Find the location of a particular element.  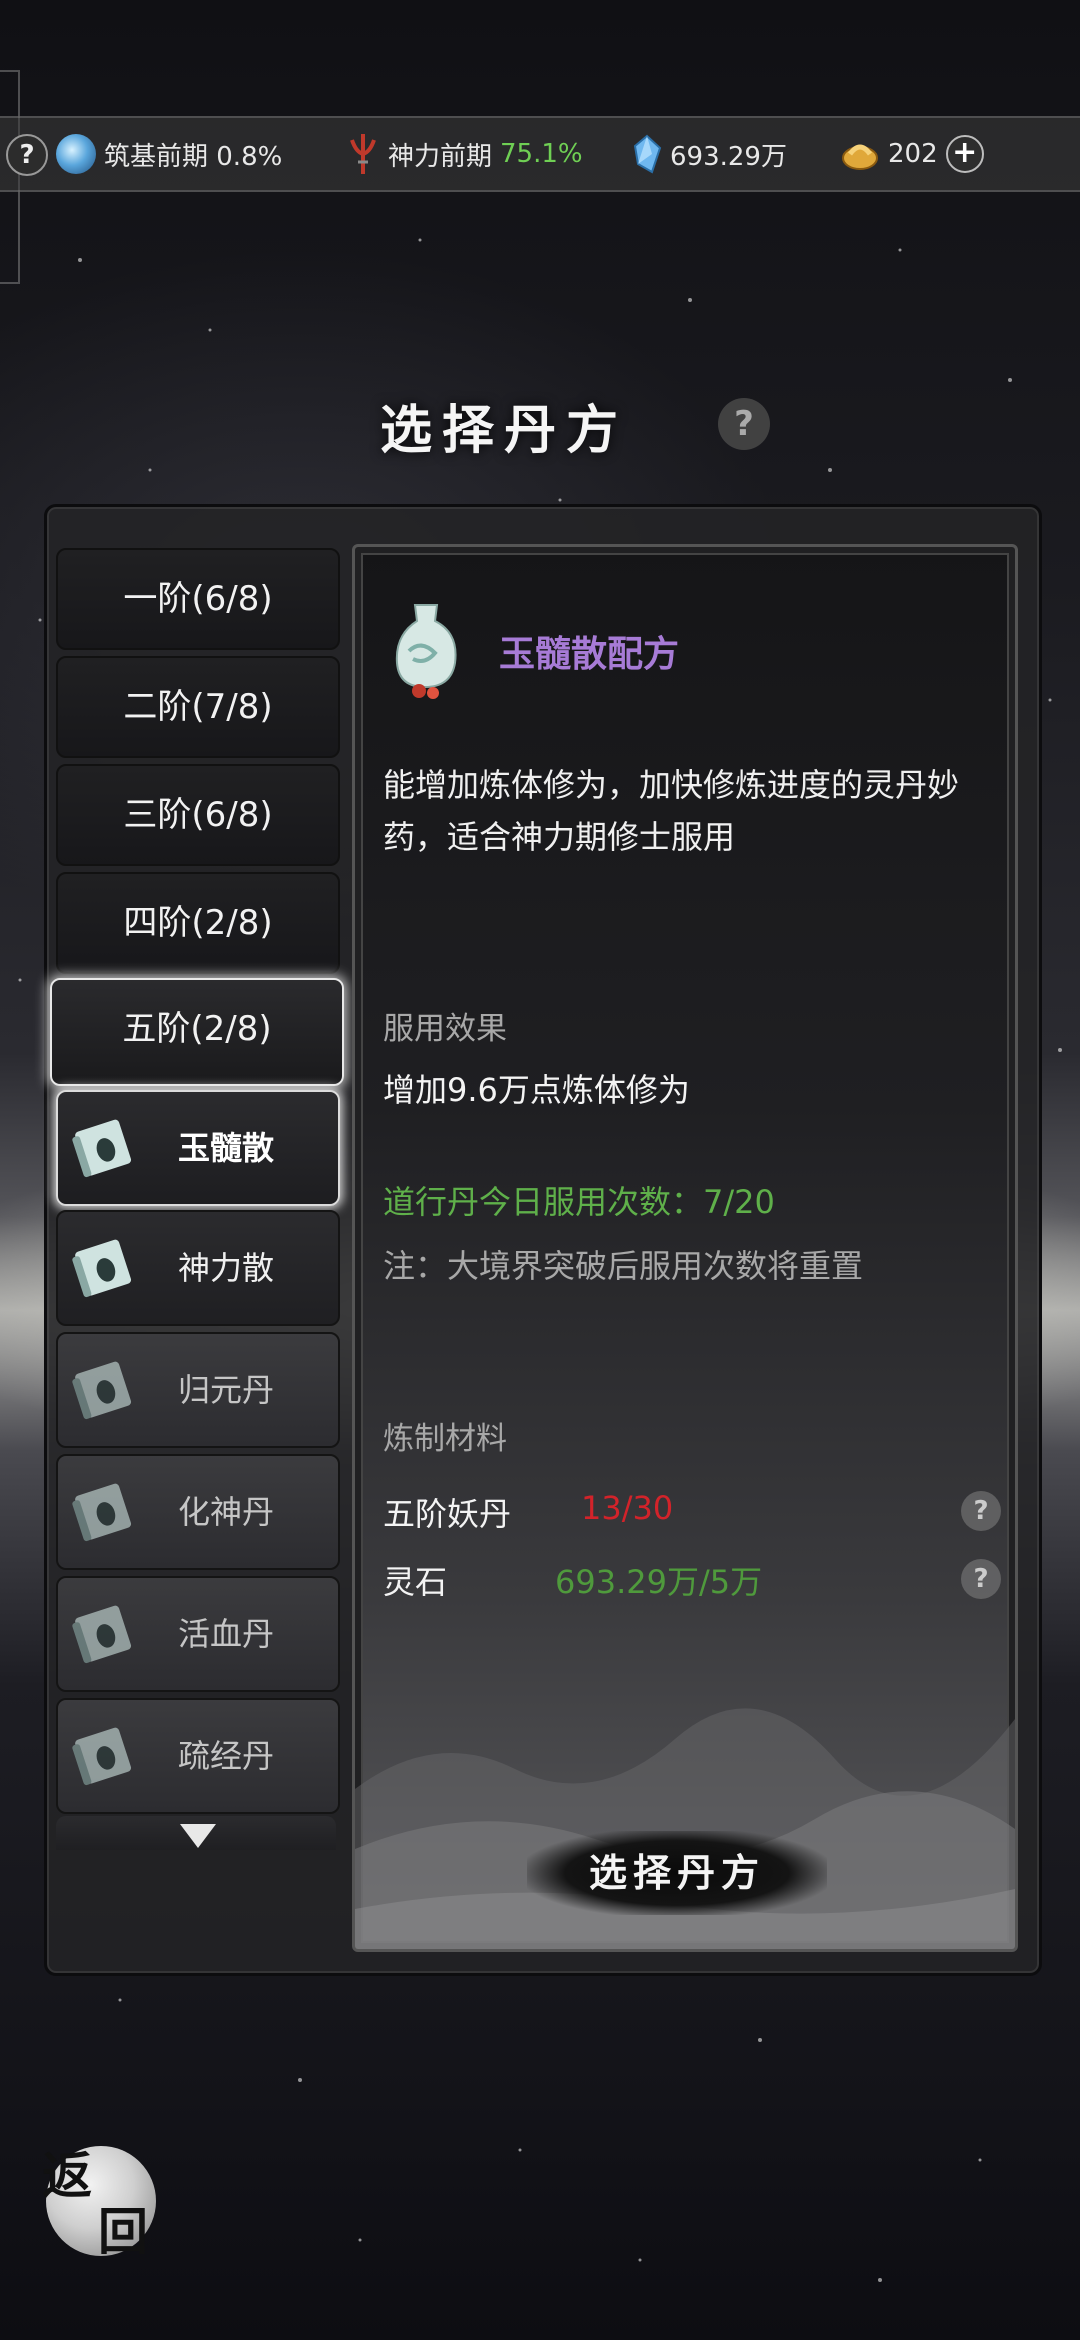

select-recipe-button: 选择丹方 is located at coordinates (677, 1873).